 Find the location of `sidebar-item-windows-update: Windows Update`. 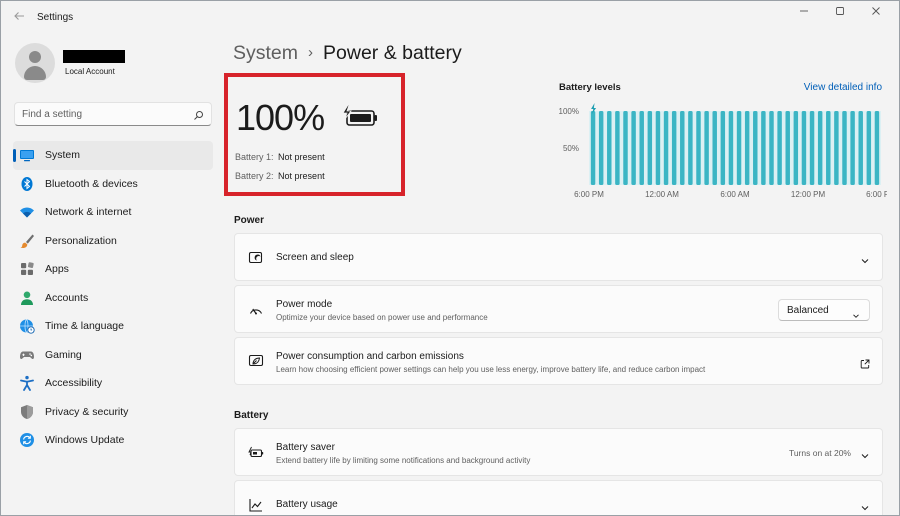

sidebar-item-windows-update: Windows Update is located at coordinates (113, 440).